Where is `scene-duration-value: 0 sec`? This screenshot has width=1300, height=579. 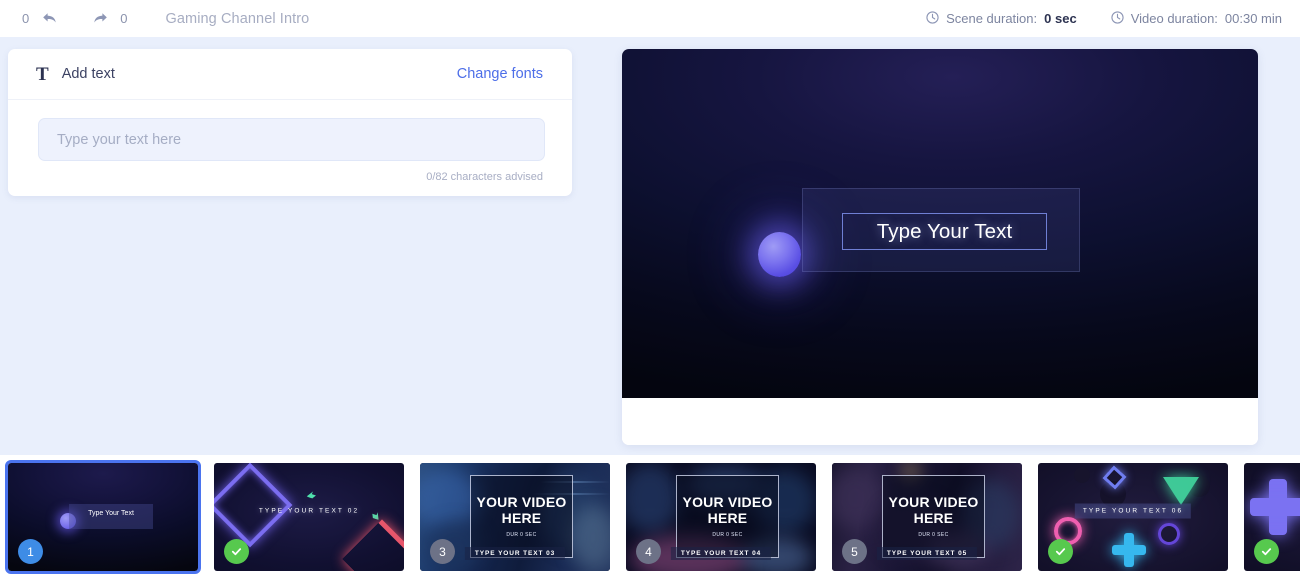
scene-duration-value: 0 sec is located at coordinates (1060, 18).